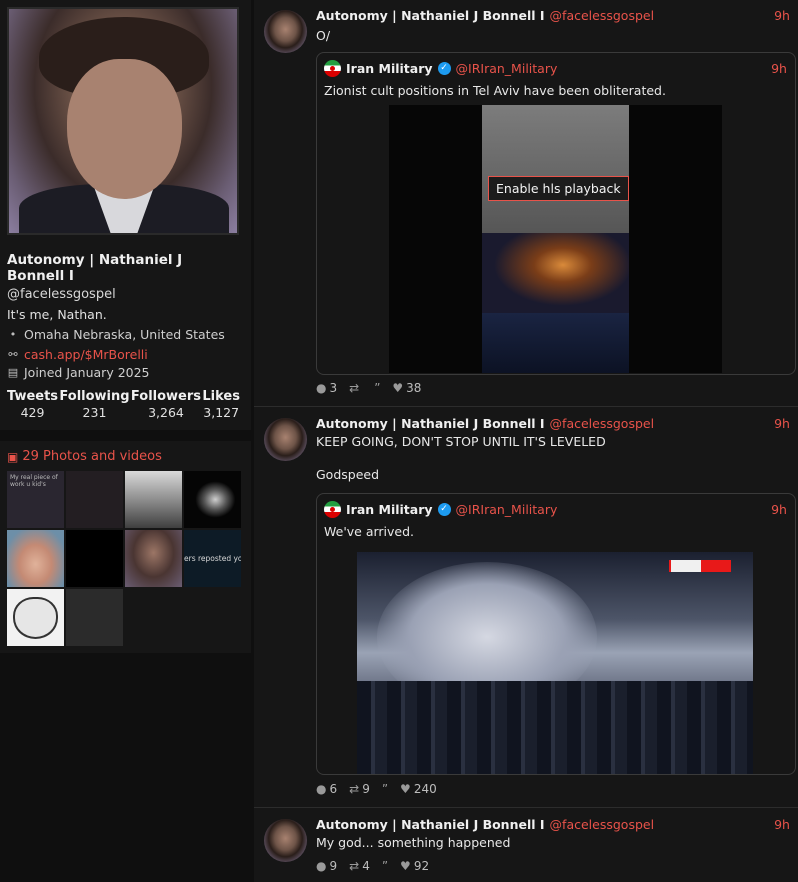 Image resolution: width=798 pixels, height=882 pixels. I want to click on stat-following: Following 231, so click(94, 404).